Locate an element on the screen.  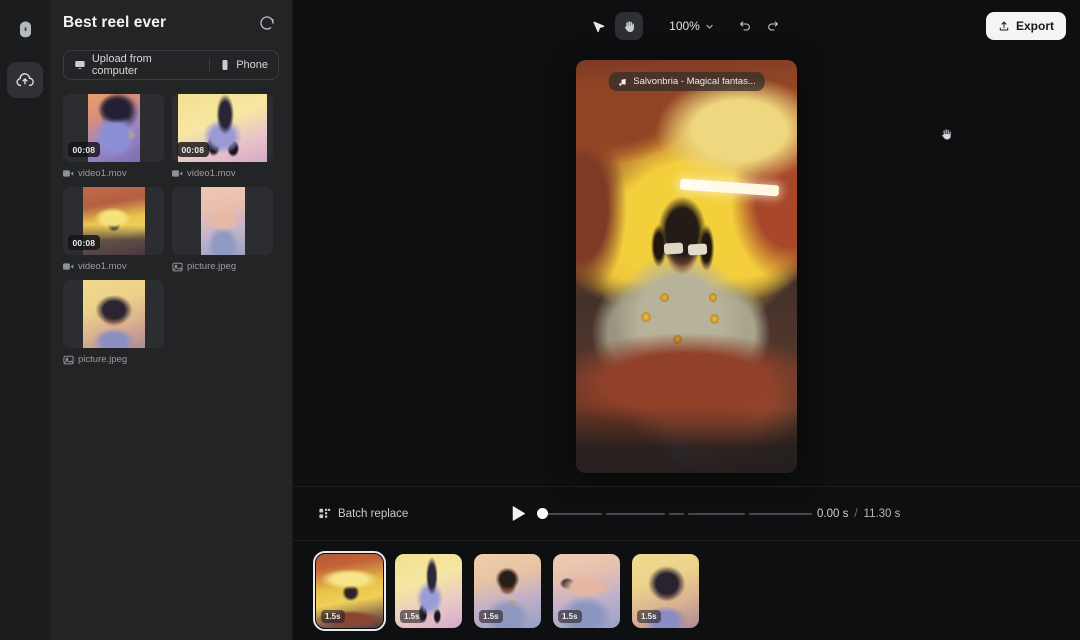
redo-icon is located at coordinates (773, 26).